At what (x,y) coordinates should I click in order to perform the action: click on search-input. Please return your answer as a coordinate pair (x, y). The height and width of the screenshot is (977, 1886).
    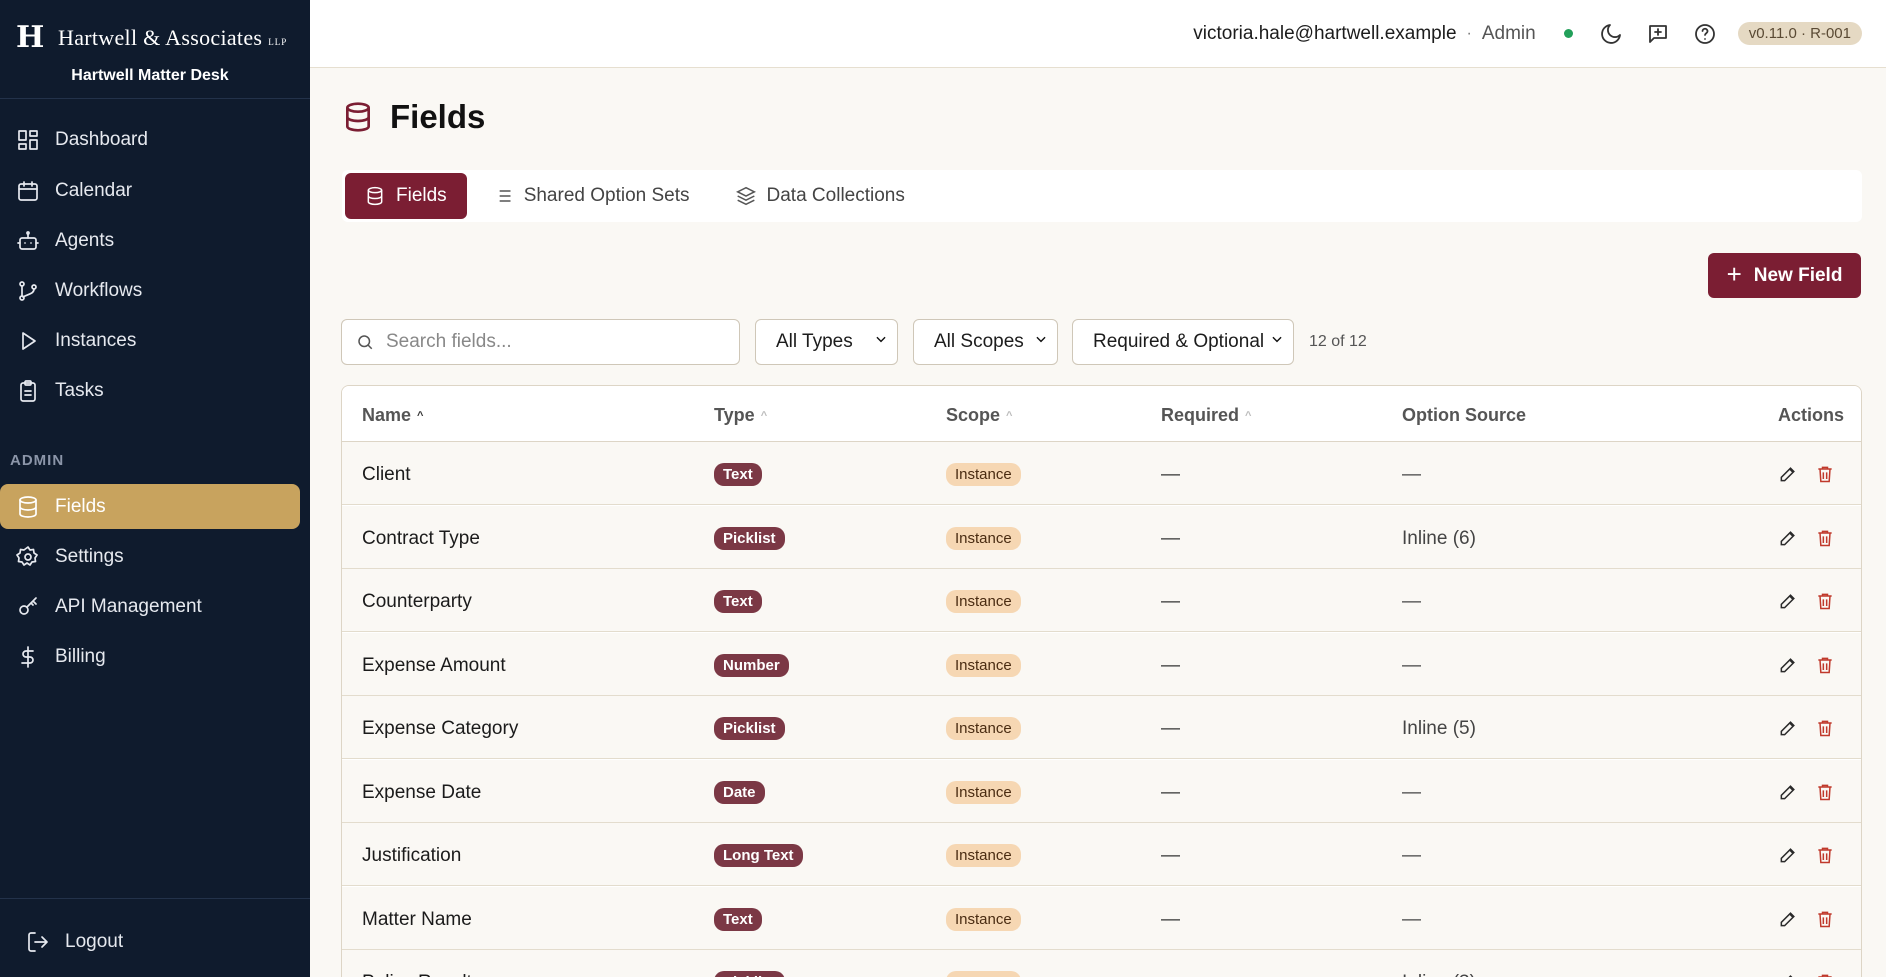
    Looking at the image, I should click on (556, 342).